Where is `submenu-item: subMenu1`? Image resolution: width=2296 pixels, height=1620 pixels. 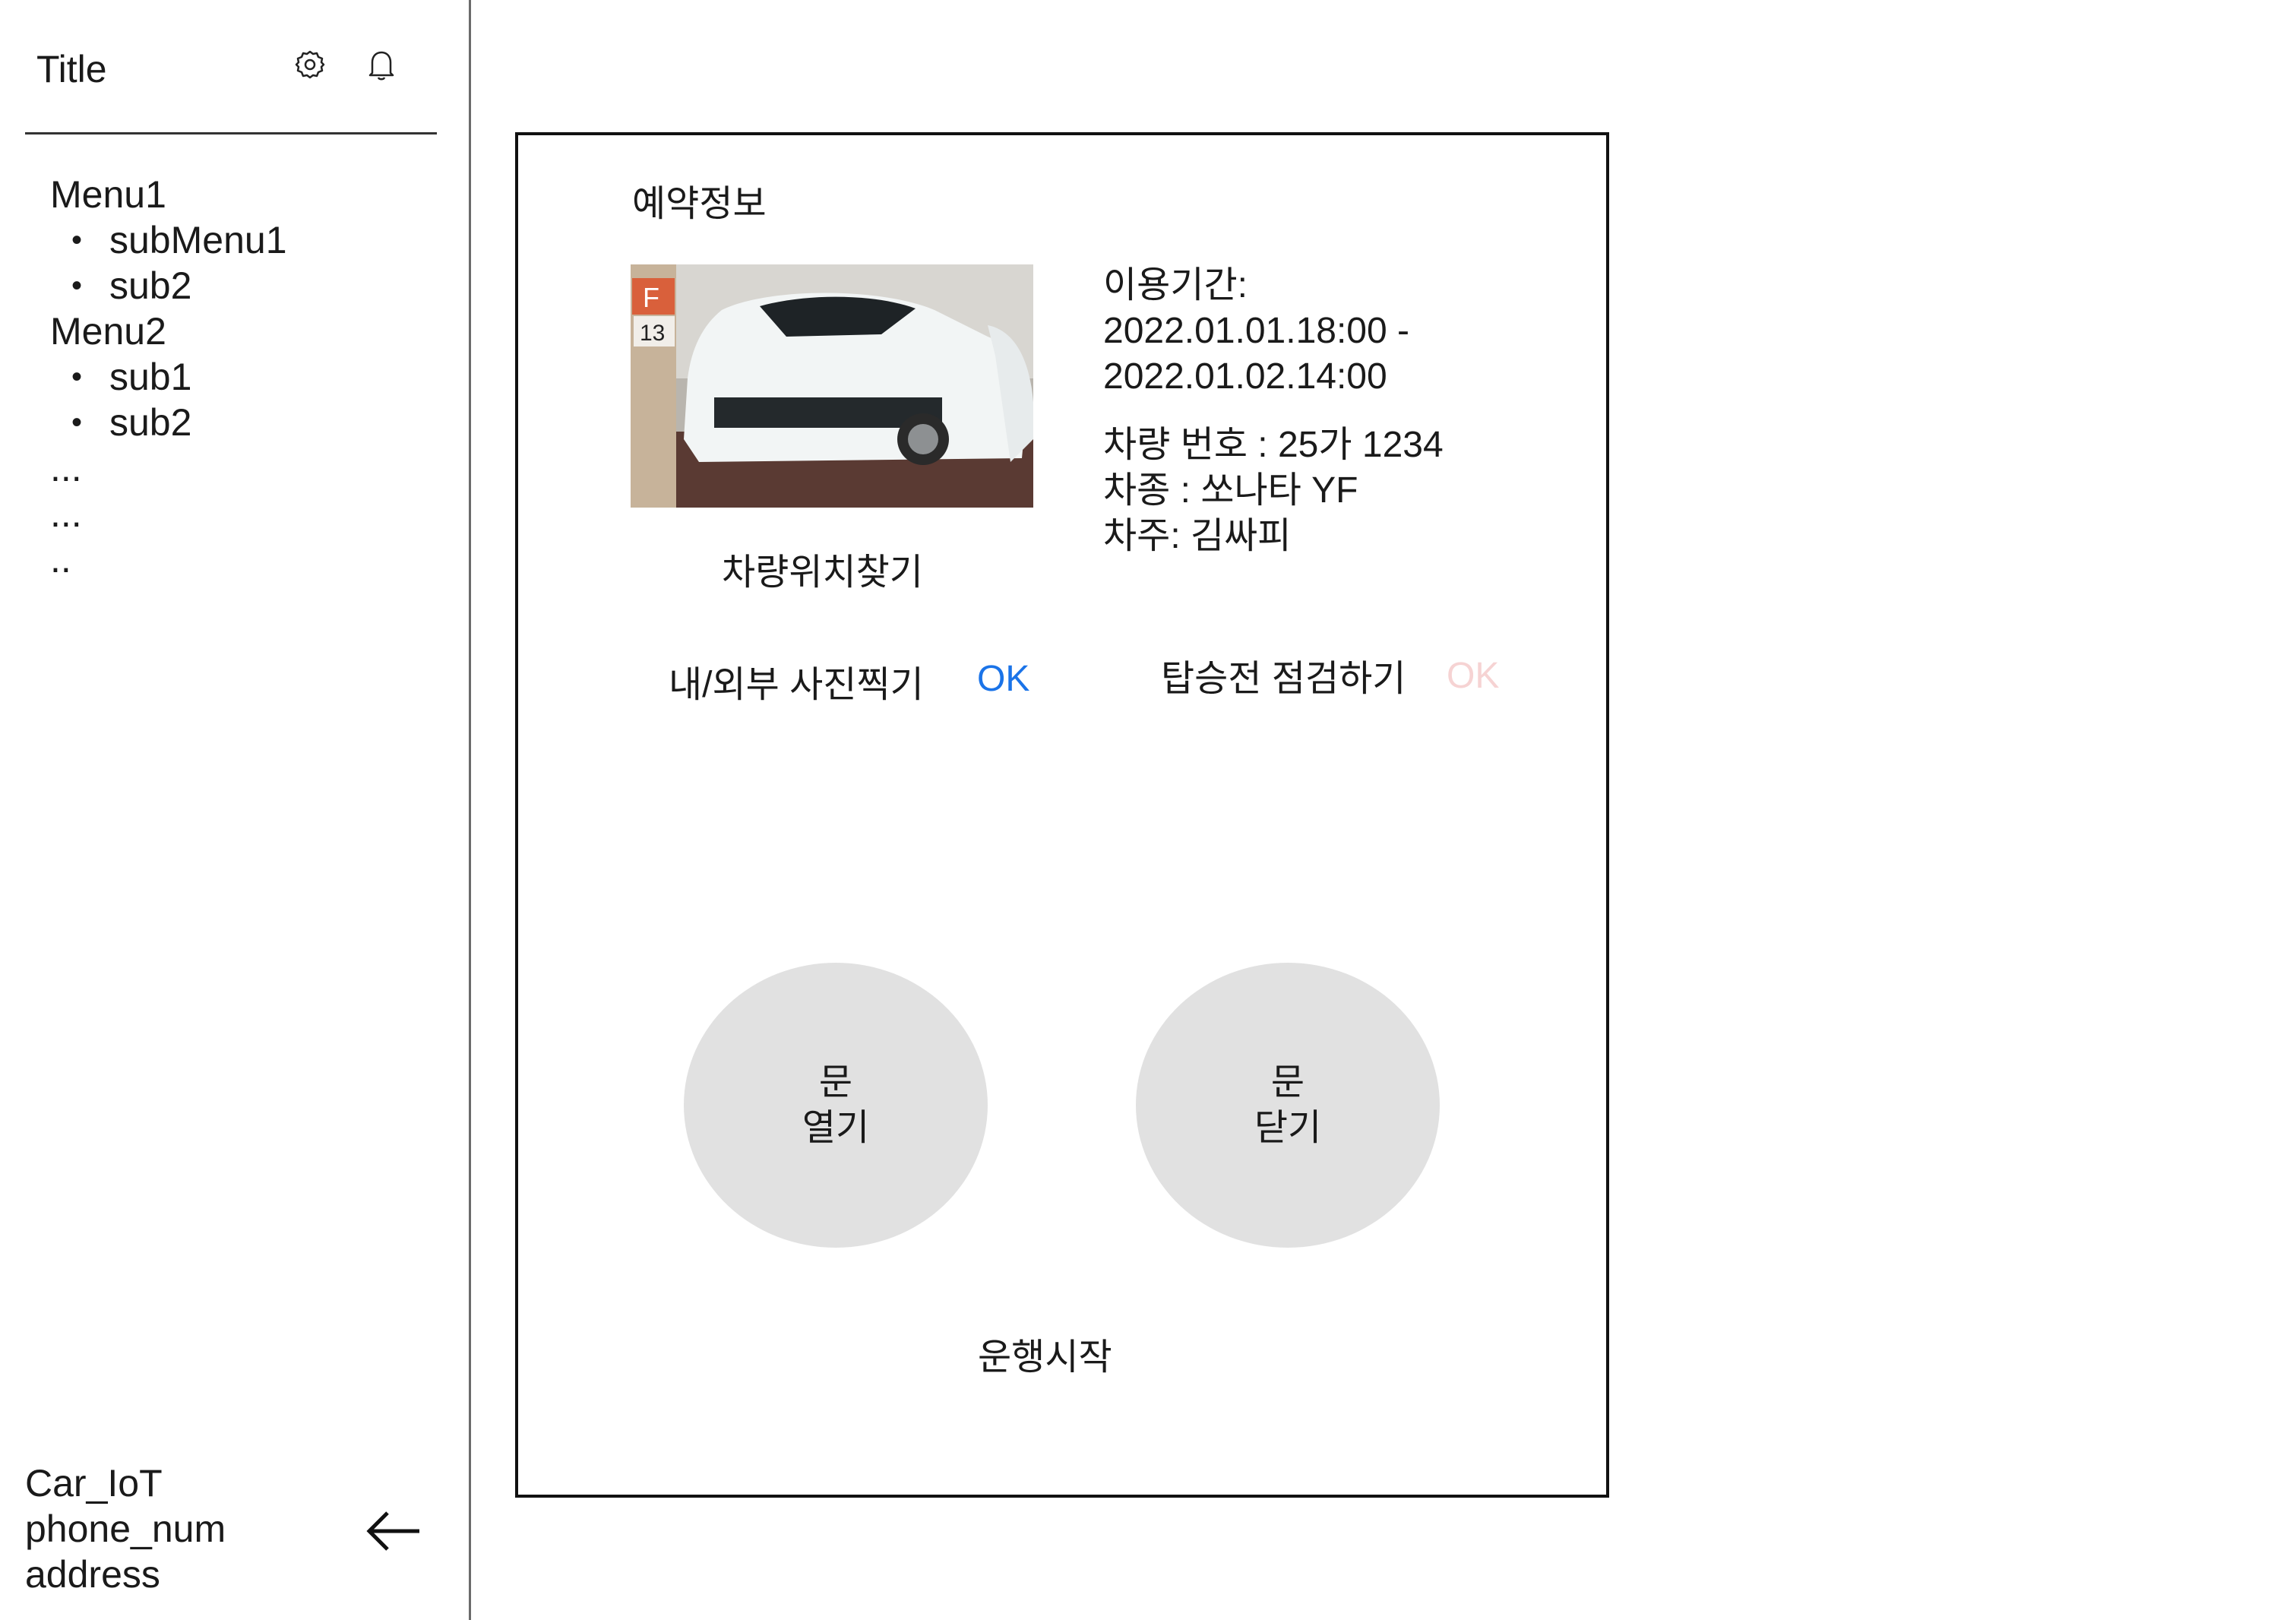
submenu-item: subMenu1 is located at coordinates (168, 240).